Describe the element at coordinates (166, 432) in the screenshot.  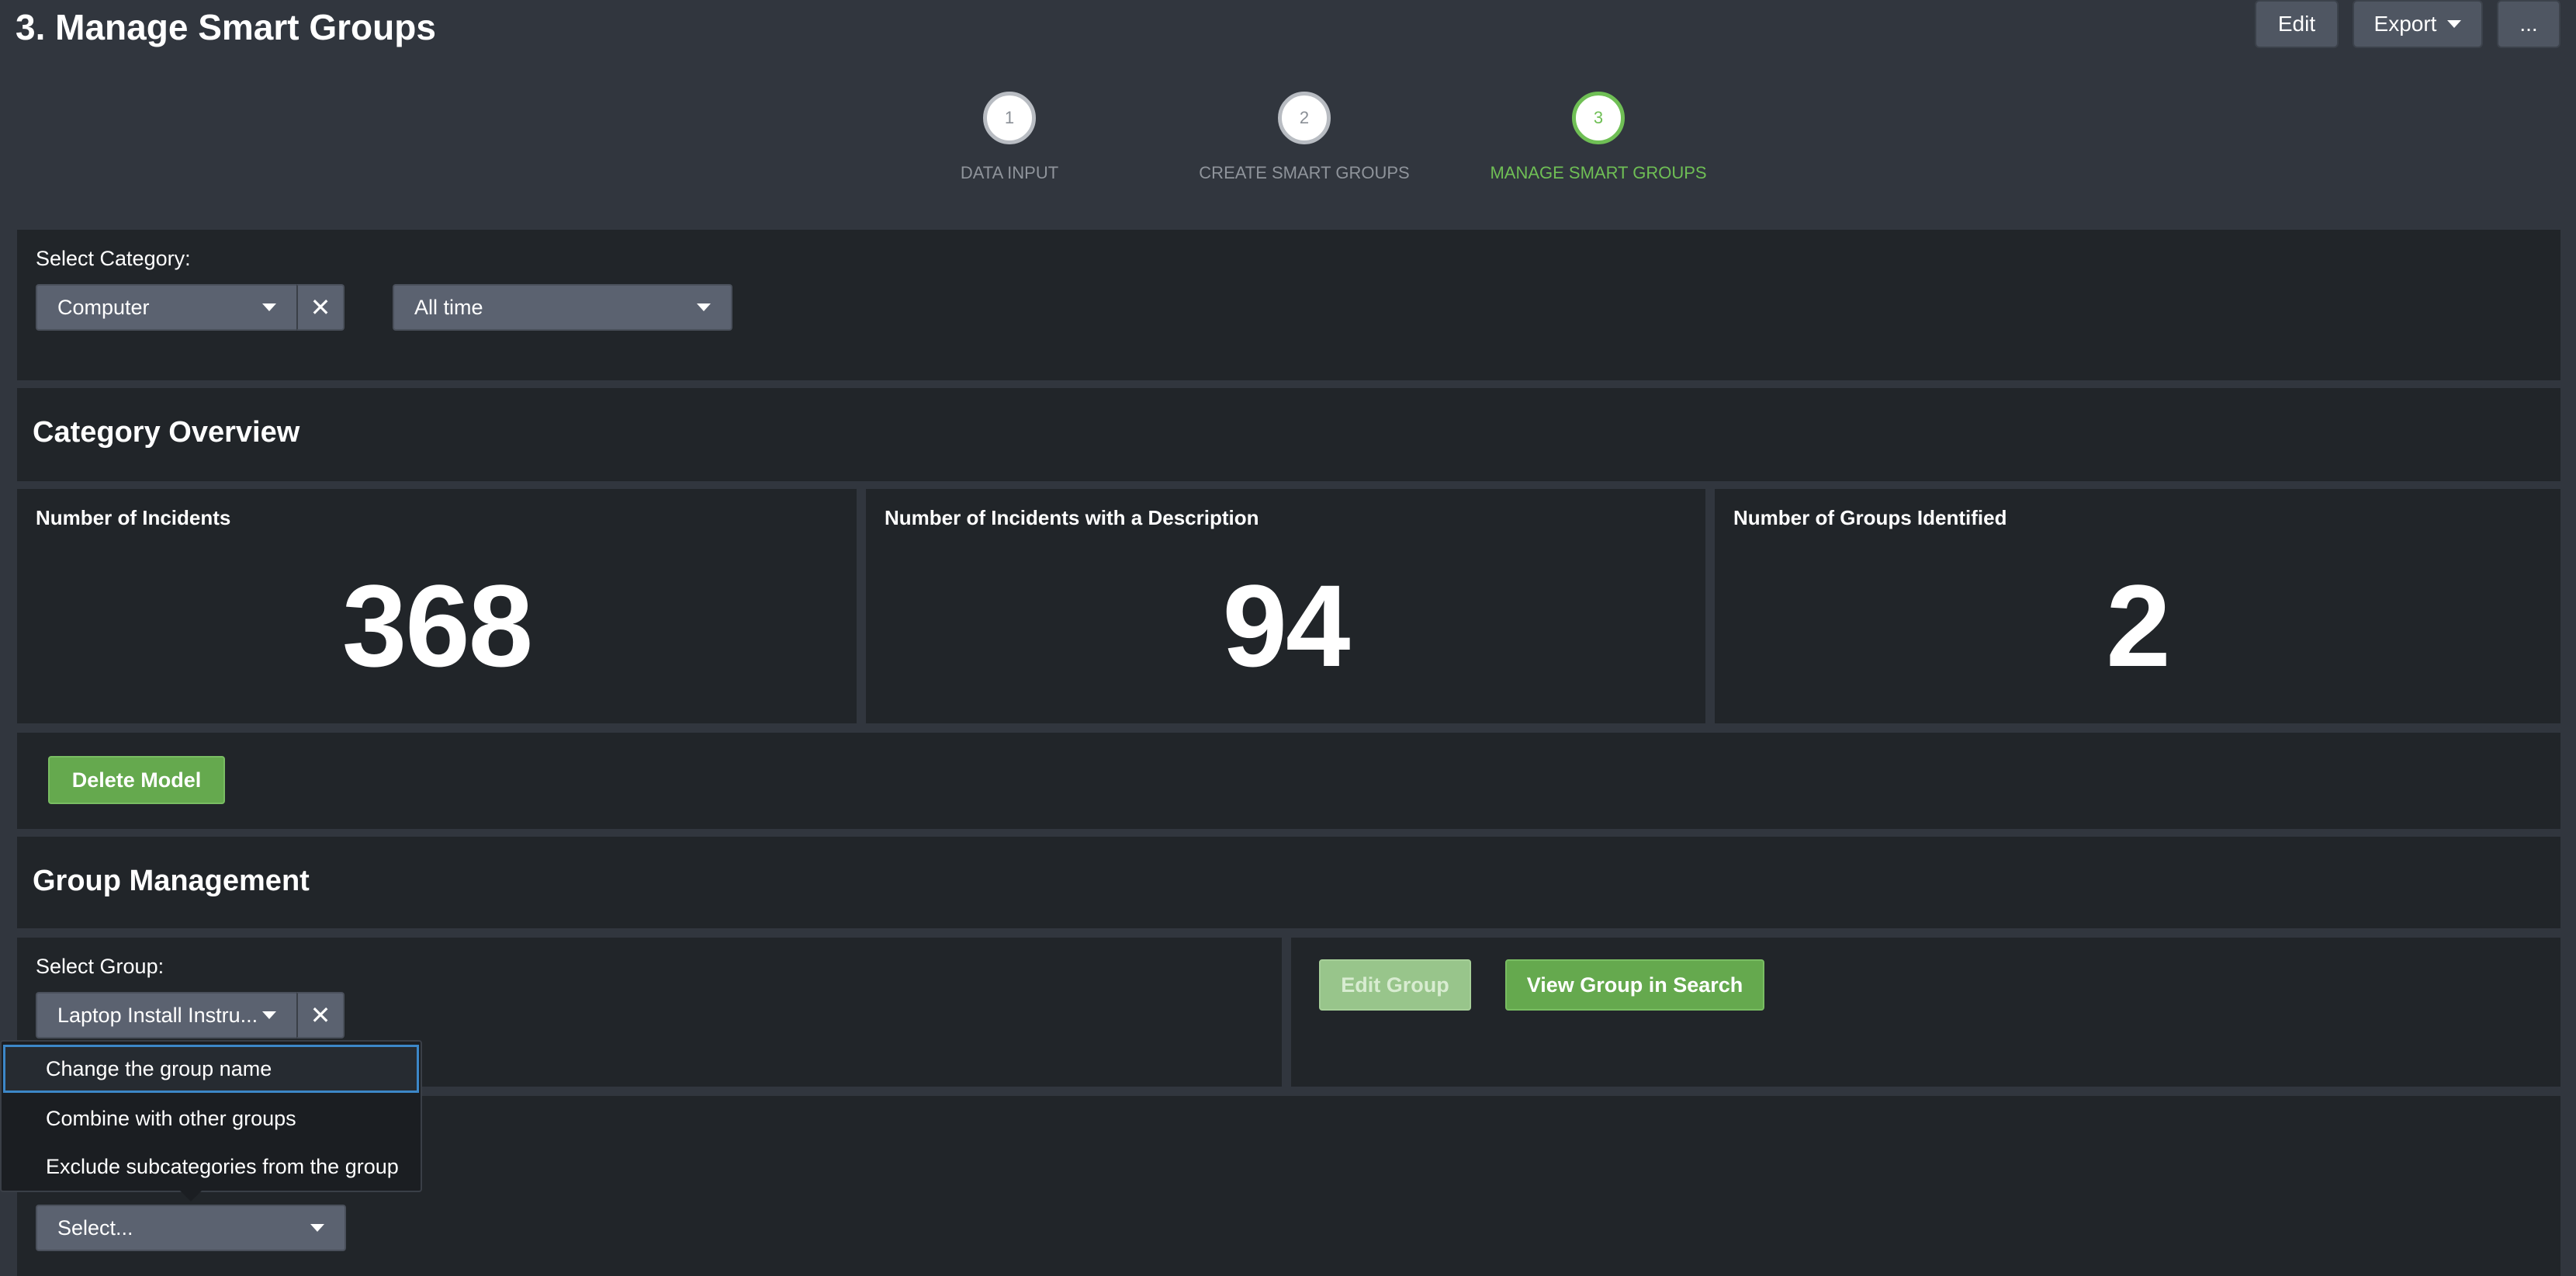
I see `category-overview-title: Category Overview` at that location.